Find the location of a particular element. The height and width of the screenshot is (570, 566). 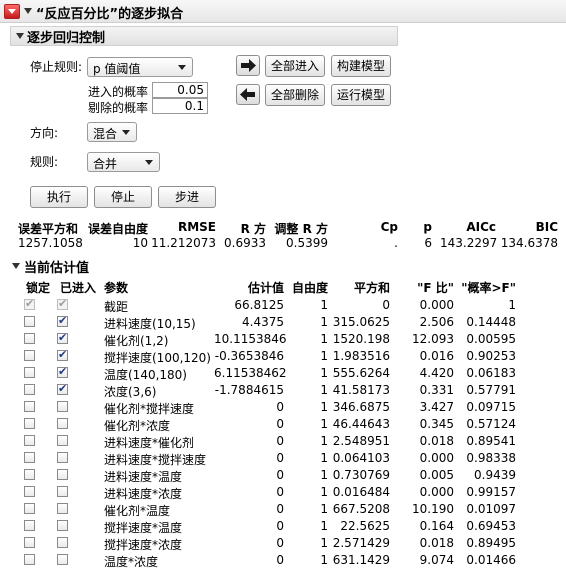

f-ratio-cell: 0.018 is located at coordinates (436, 543).